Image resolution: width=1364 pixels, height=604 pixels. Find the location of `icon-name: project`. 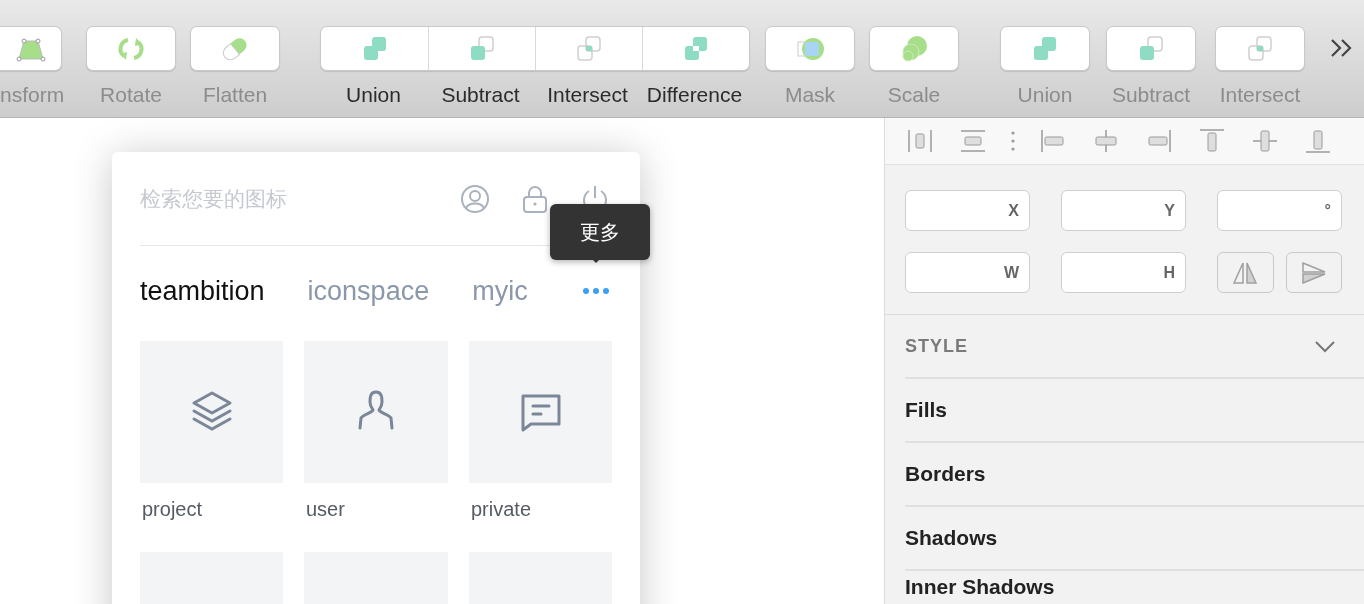

icon-name: project is located at coordinates (173, 509).